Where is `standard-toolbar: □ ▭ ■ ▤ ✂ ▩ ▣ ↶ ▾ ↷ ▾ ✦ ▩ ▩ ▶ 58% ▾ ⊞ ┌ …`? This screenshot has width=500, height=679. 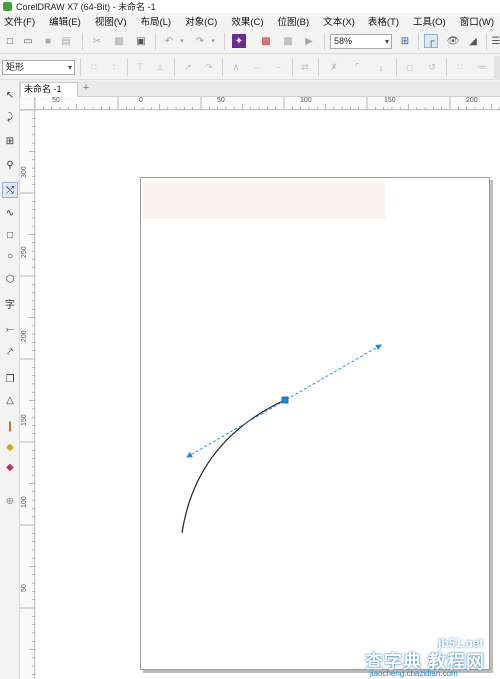
standard-toolbar: □ ▭ ■ ▤ ✂ ▩ ▣ ↶ ▾ ↷ ▾ ✦ ▩ ▩ ▶ 58% ▾ ⊞ ┌ … is located at coordinates (250, 41).